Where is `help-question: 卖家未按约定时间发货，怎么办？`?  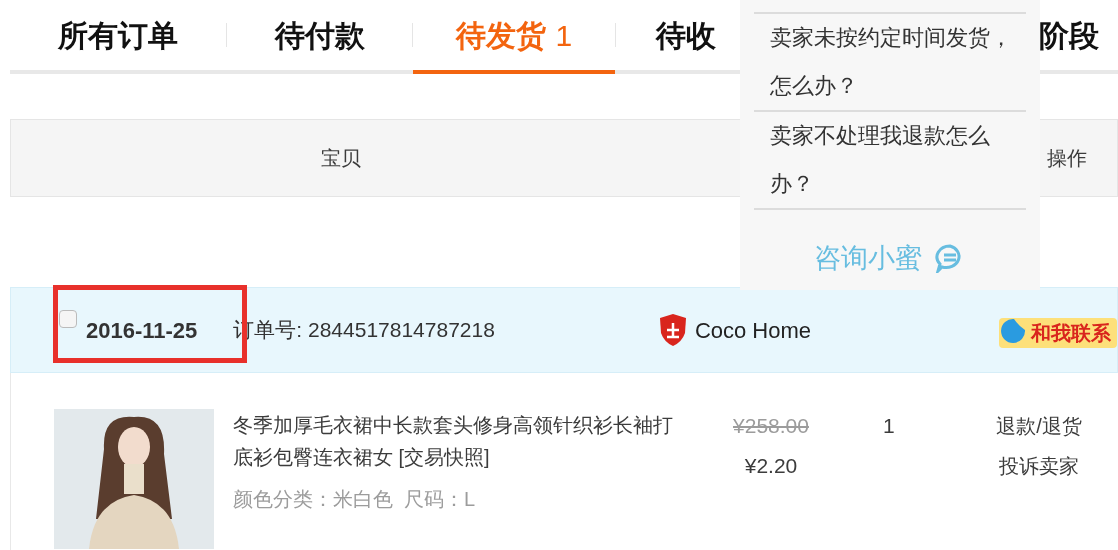 help-question: 卖家未按约定时间发货，怎么办？ is located at coordinates (890, 63).